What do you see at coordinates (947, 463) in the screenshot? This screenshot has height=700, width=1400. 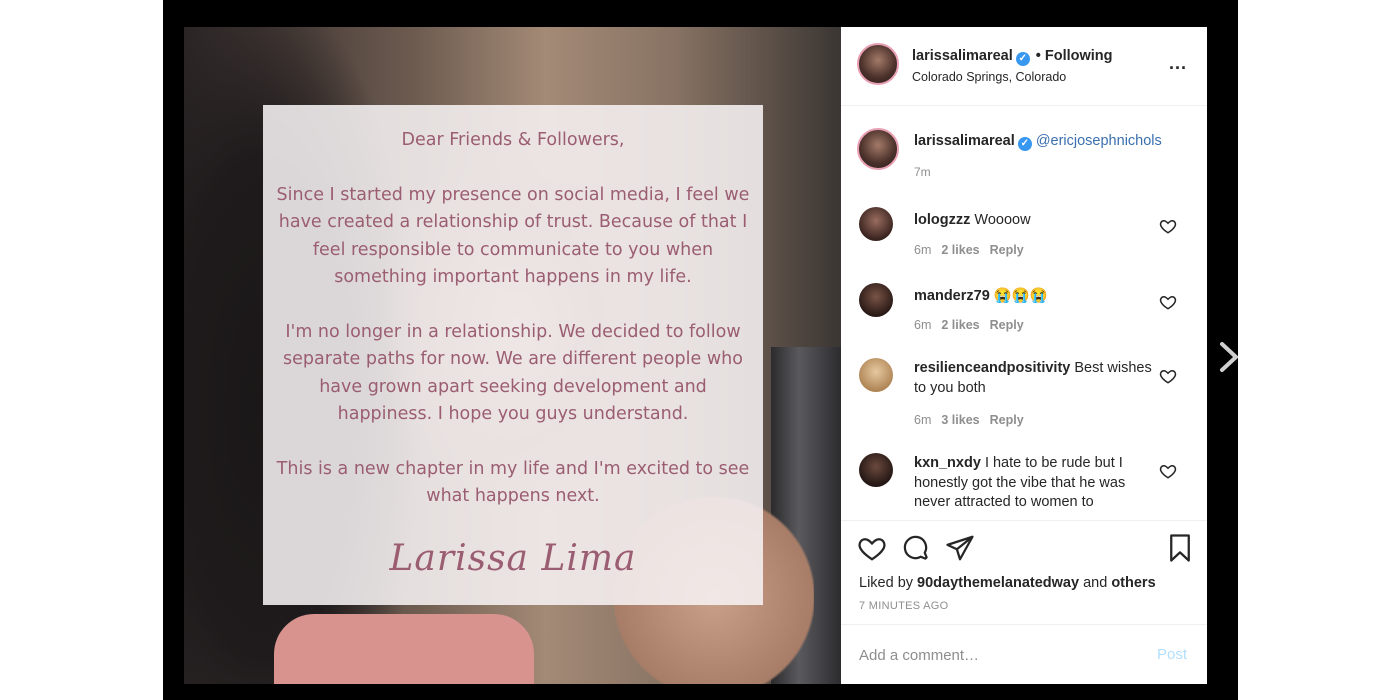 I see `comment-username: kxn_nxdy` at bounding box center [947, 463].